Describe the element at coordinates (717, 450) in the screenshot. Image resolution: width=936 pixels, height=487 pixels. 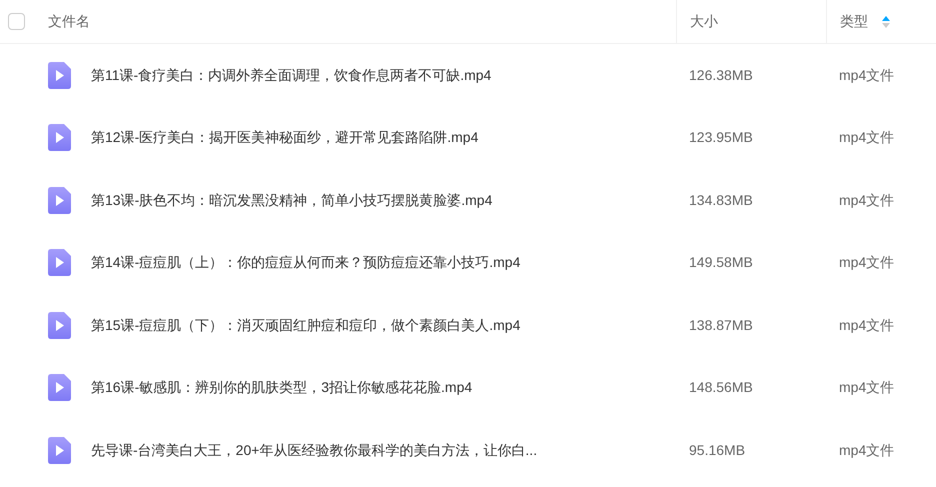
I see `file-size: 95.16MB` at that location.